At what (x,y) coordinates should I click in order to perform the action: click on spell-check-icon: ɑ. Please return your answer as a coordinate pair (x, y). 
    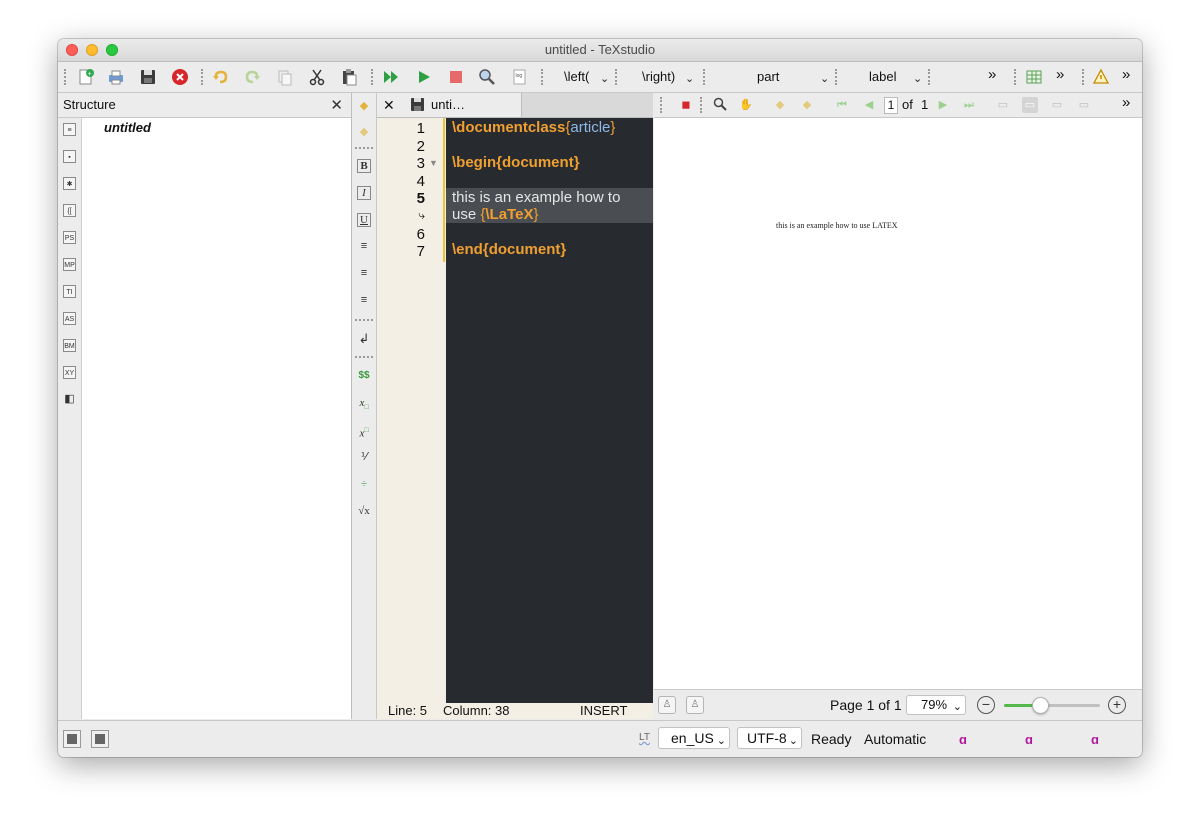
    Looking at the image, I should click on (1029, 739).